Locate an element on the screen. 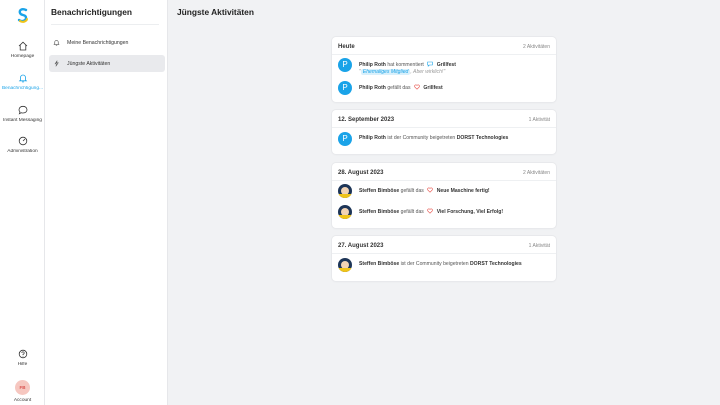  nav-homepage-label: Homepage is located at coordinates (22, 56).